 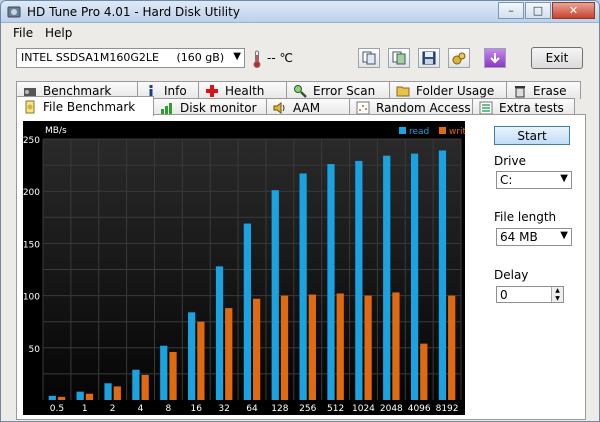 What do you see at coordinates (31, 141) in the screenshot?
I see `y-tick-label: 250` at bounding box center [31, 141].